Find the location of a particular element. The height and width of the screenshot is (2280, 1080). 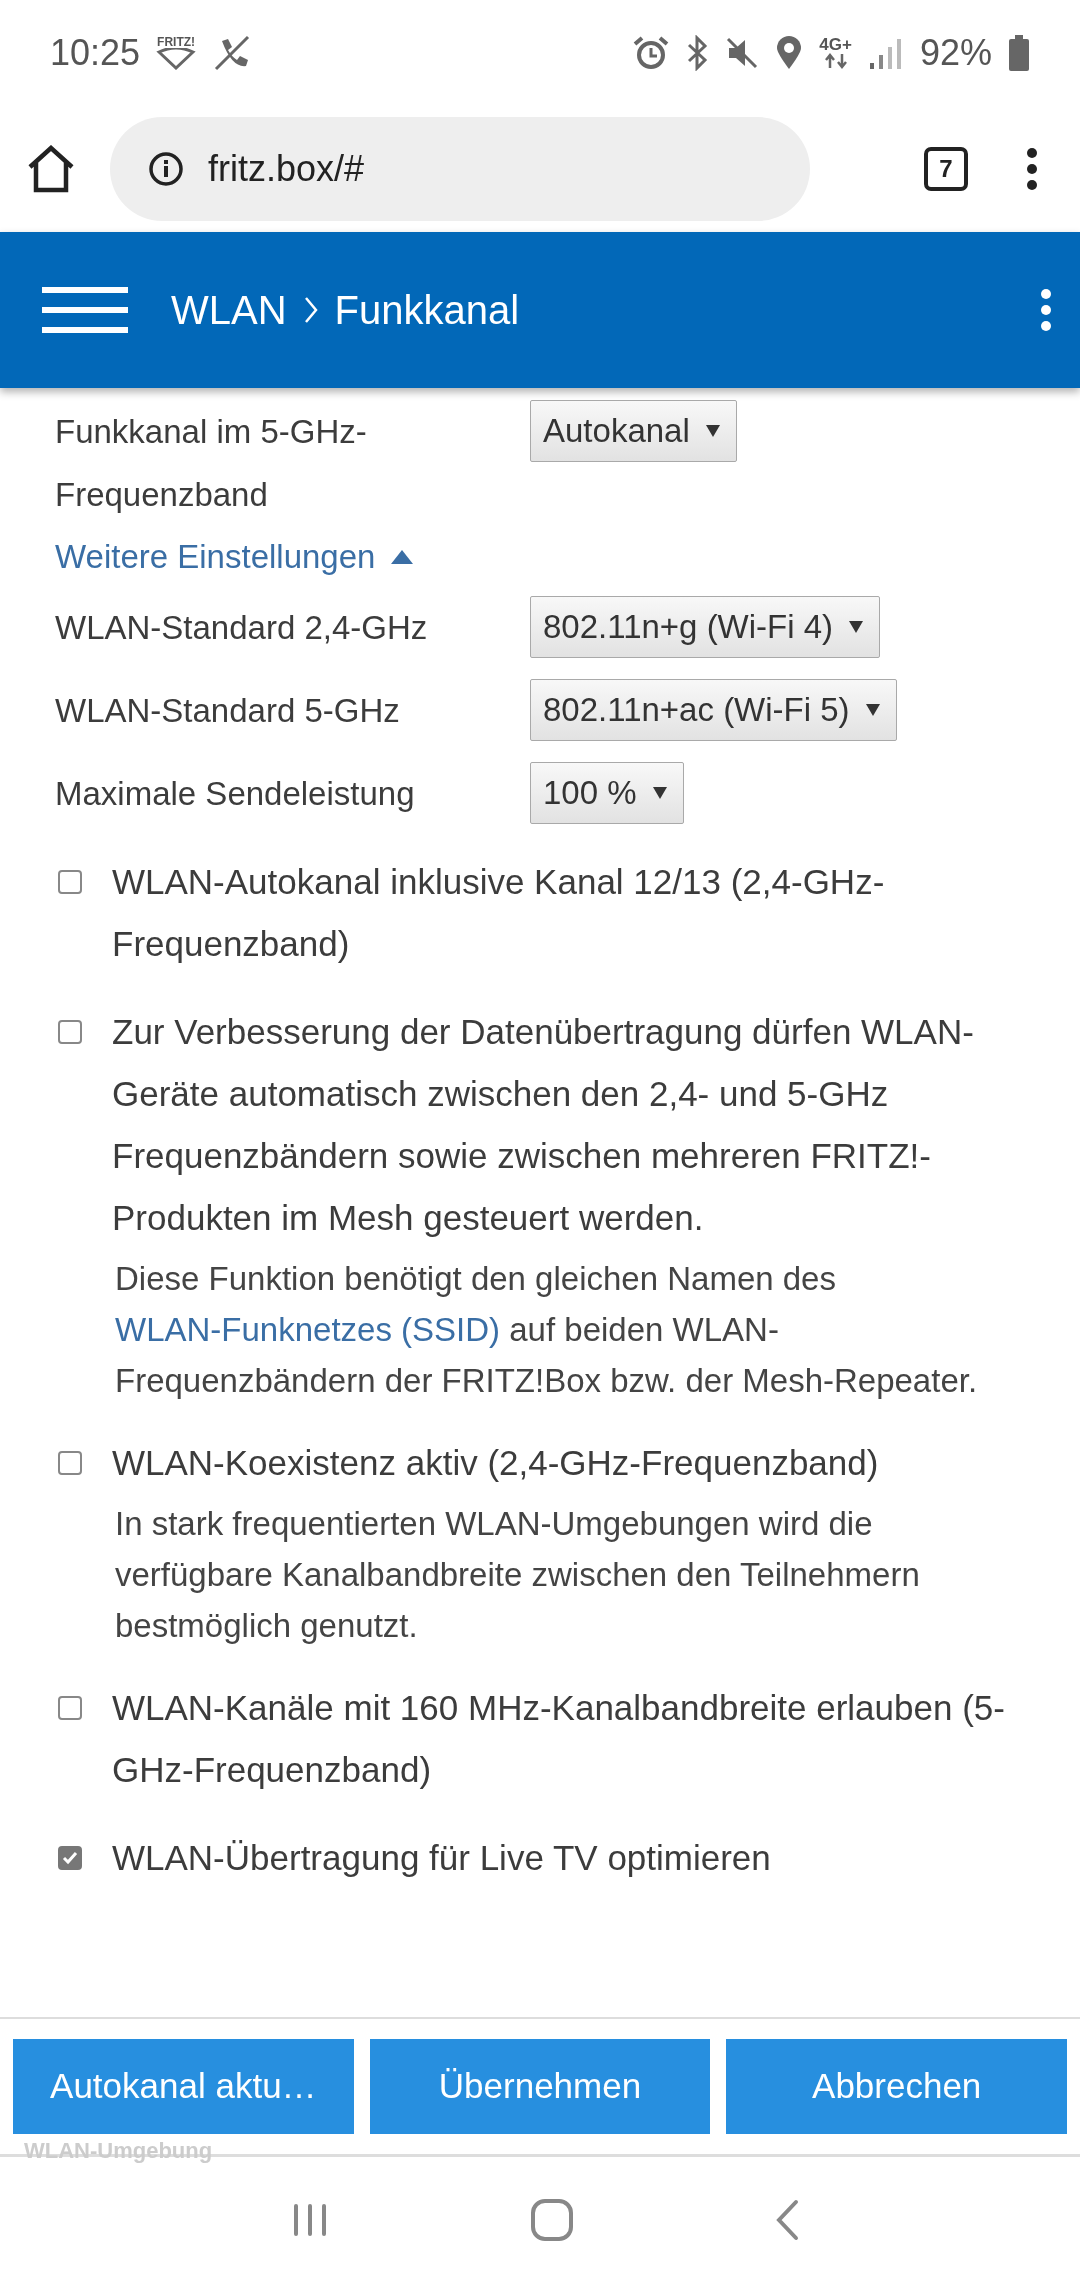

dropdown-select: 802.11n+g (Wi-Fi 4) is located at coordinates (705, 627).